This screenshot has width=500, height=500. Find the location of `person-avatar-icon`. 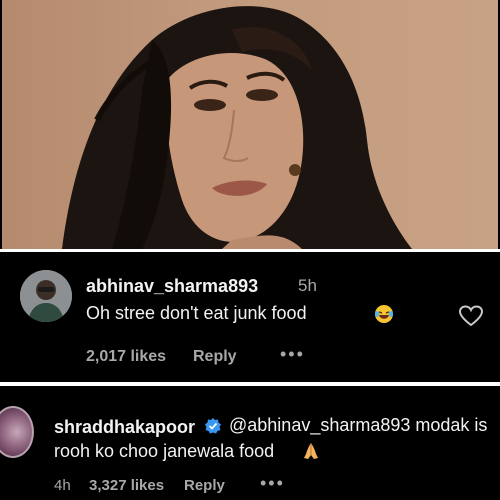

person-avatar-icon is located at coordinates (46, 296).